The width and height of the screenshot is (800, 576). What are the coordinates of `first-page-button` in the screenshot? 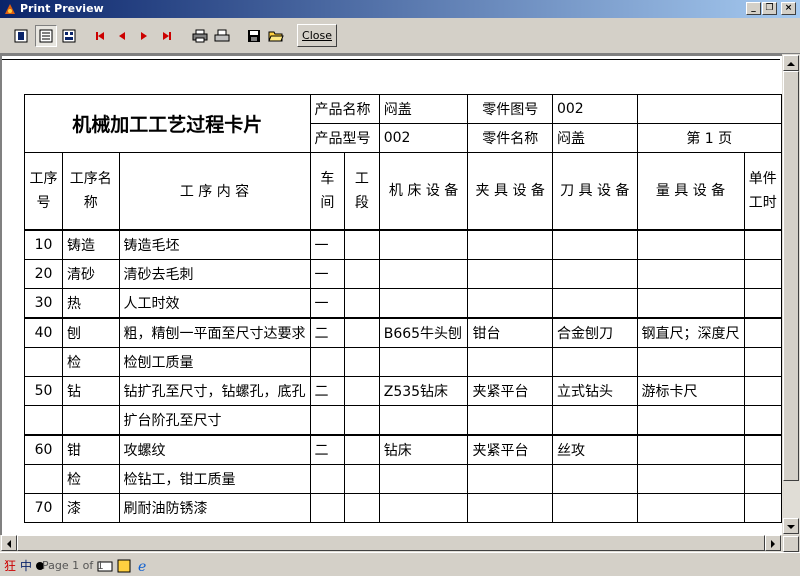 It's located at (100, 36).